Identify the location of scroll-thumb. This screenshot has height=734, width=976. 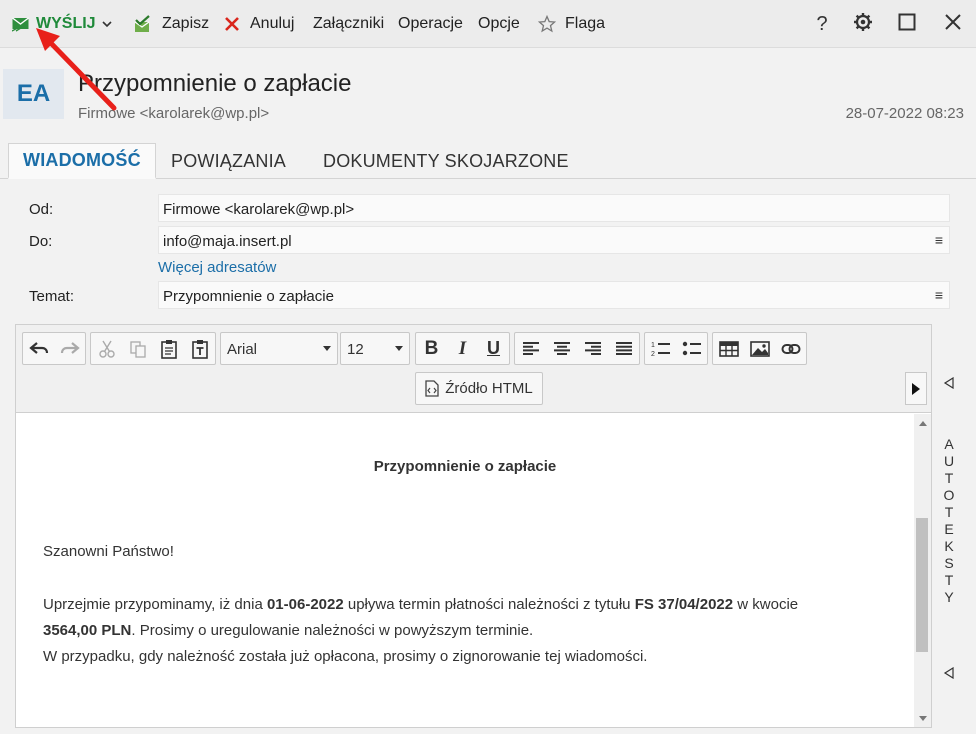
(922, 585).